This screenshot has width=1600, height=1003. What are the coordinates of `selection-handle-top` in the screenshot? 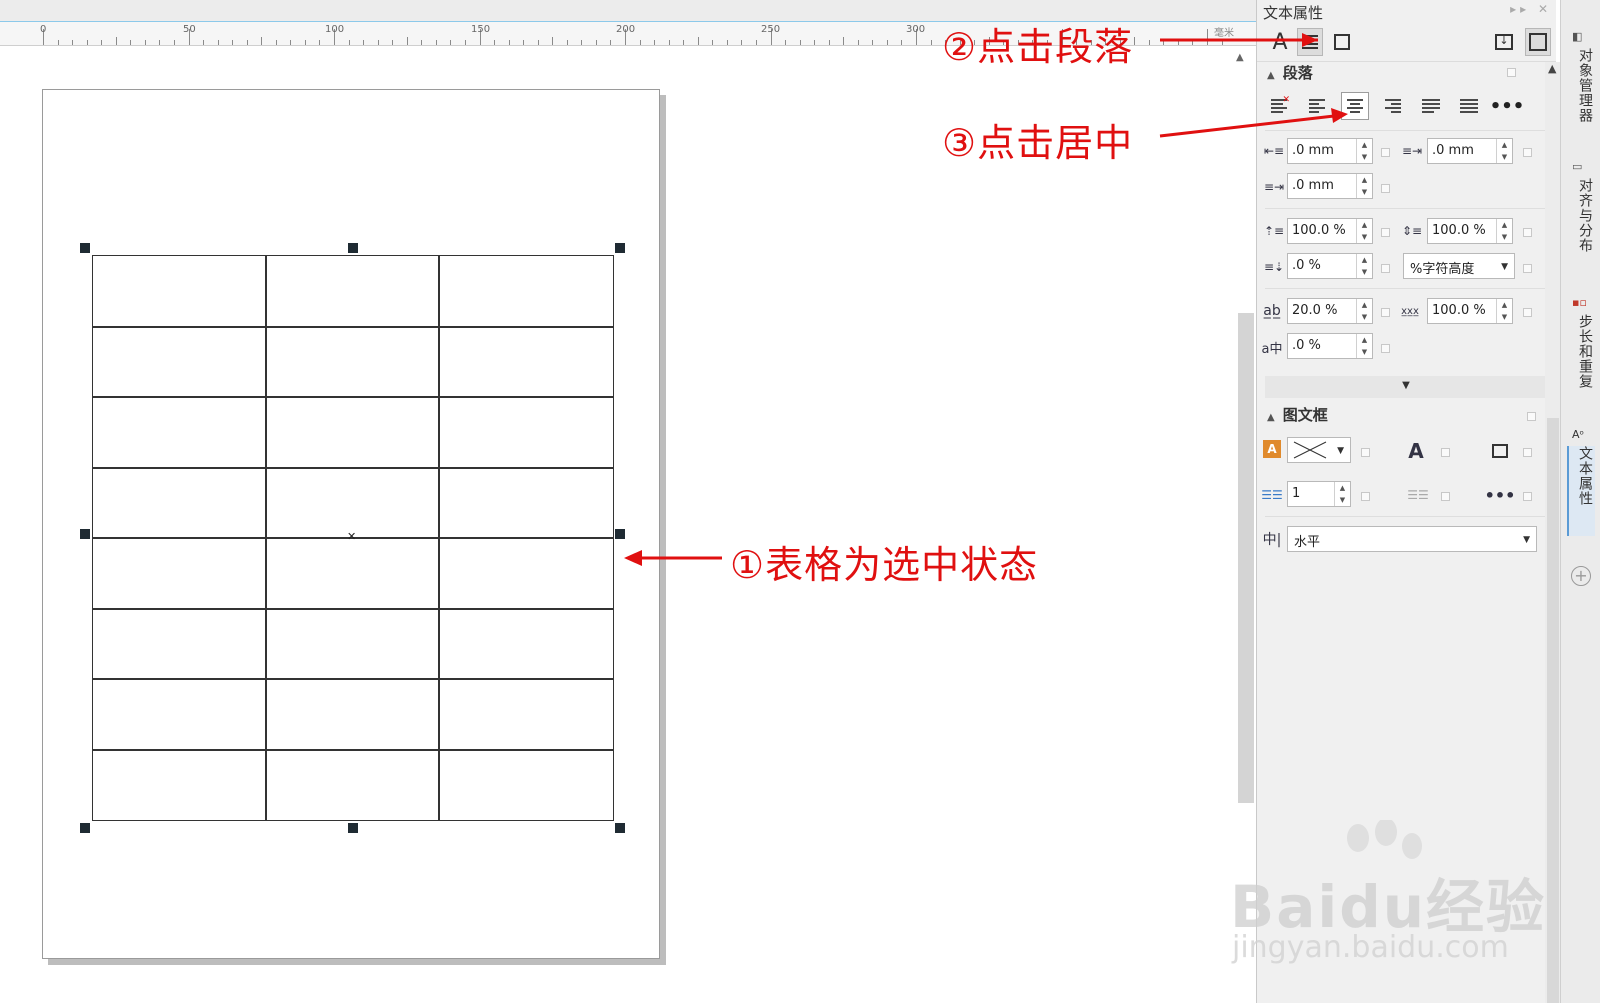 It's located at (353, 248).